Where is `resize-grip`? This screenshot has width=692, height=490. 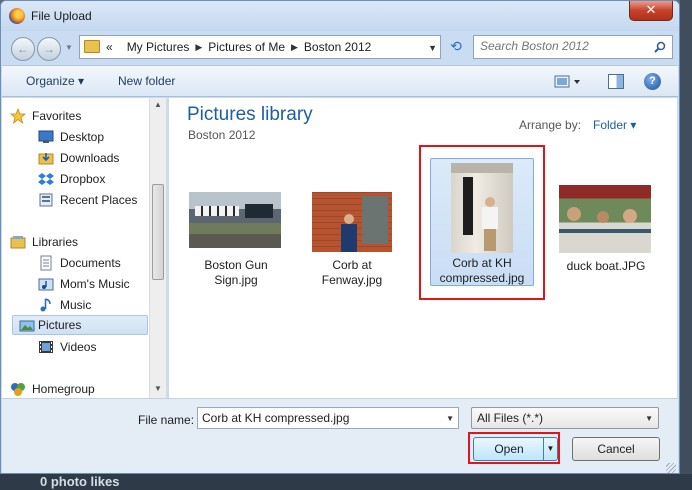
resize-grip is located at coordinates (671, 468).